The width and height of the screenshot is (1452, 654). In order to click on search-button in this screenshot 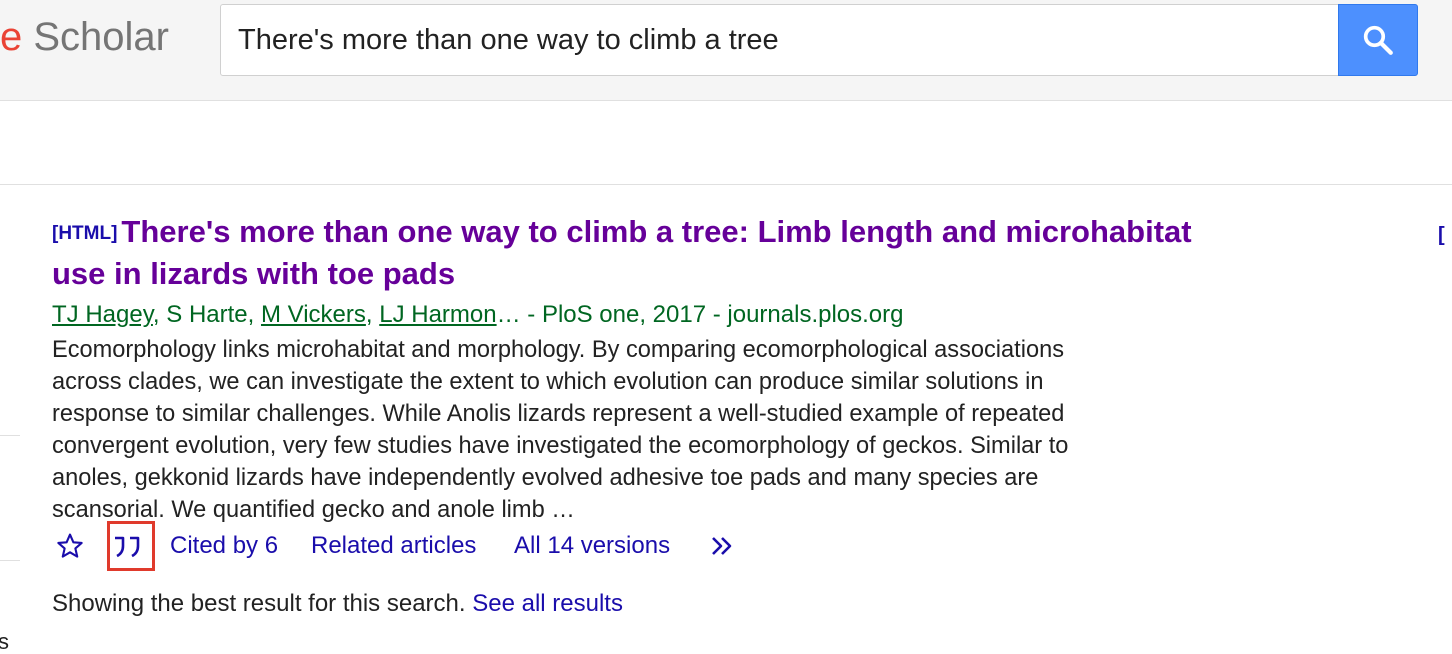, I will do `click(1378, 40)`.